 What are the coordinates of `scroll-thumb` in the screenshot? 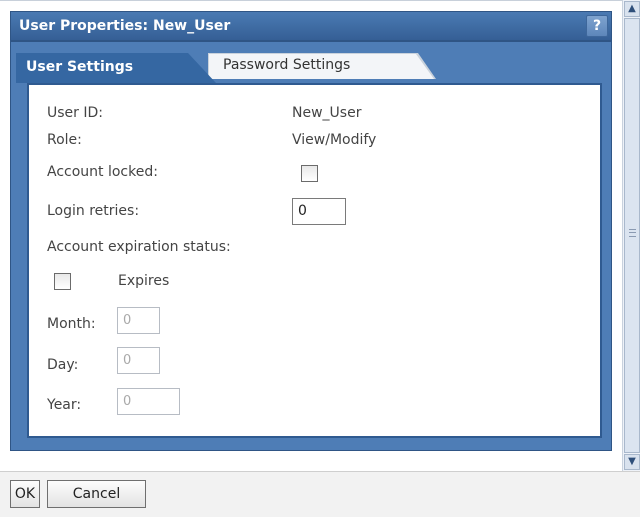 It's located at (632, 235).